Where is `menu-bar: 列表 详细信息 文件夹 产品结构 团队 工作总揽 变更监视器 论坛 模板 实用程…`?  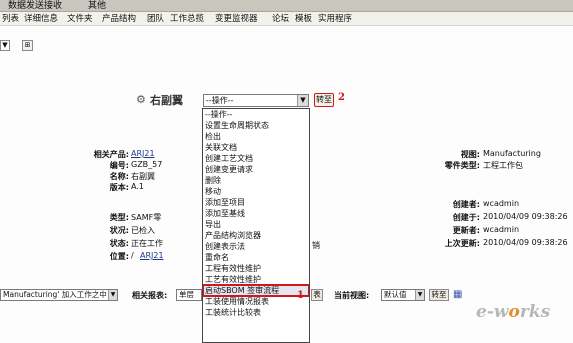 menu-bar: 列表 详细信息 文件夹 产品结构 团队 工作总揽 变更监视器 论坛 模板 实用程… is located at coordinates (286, 19).